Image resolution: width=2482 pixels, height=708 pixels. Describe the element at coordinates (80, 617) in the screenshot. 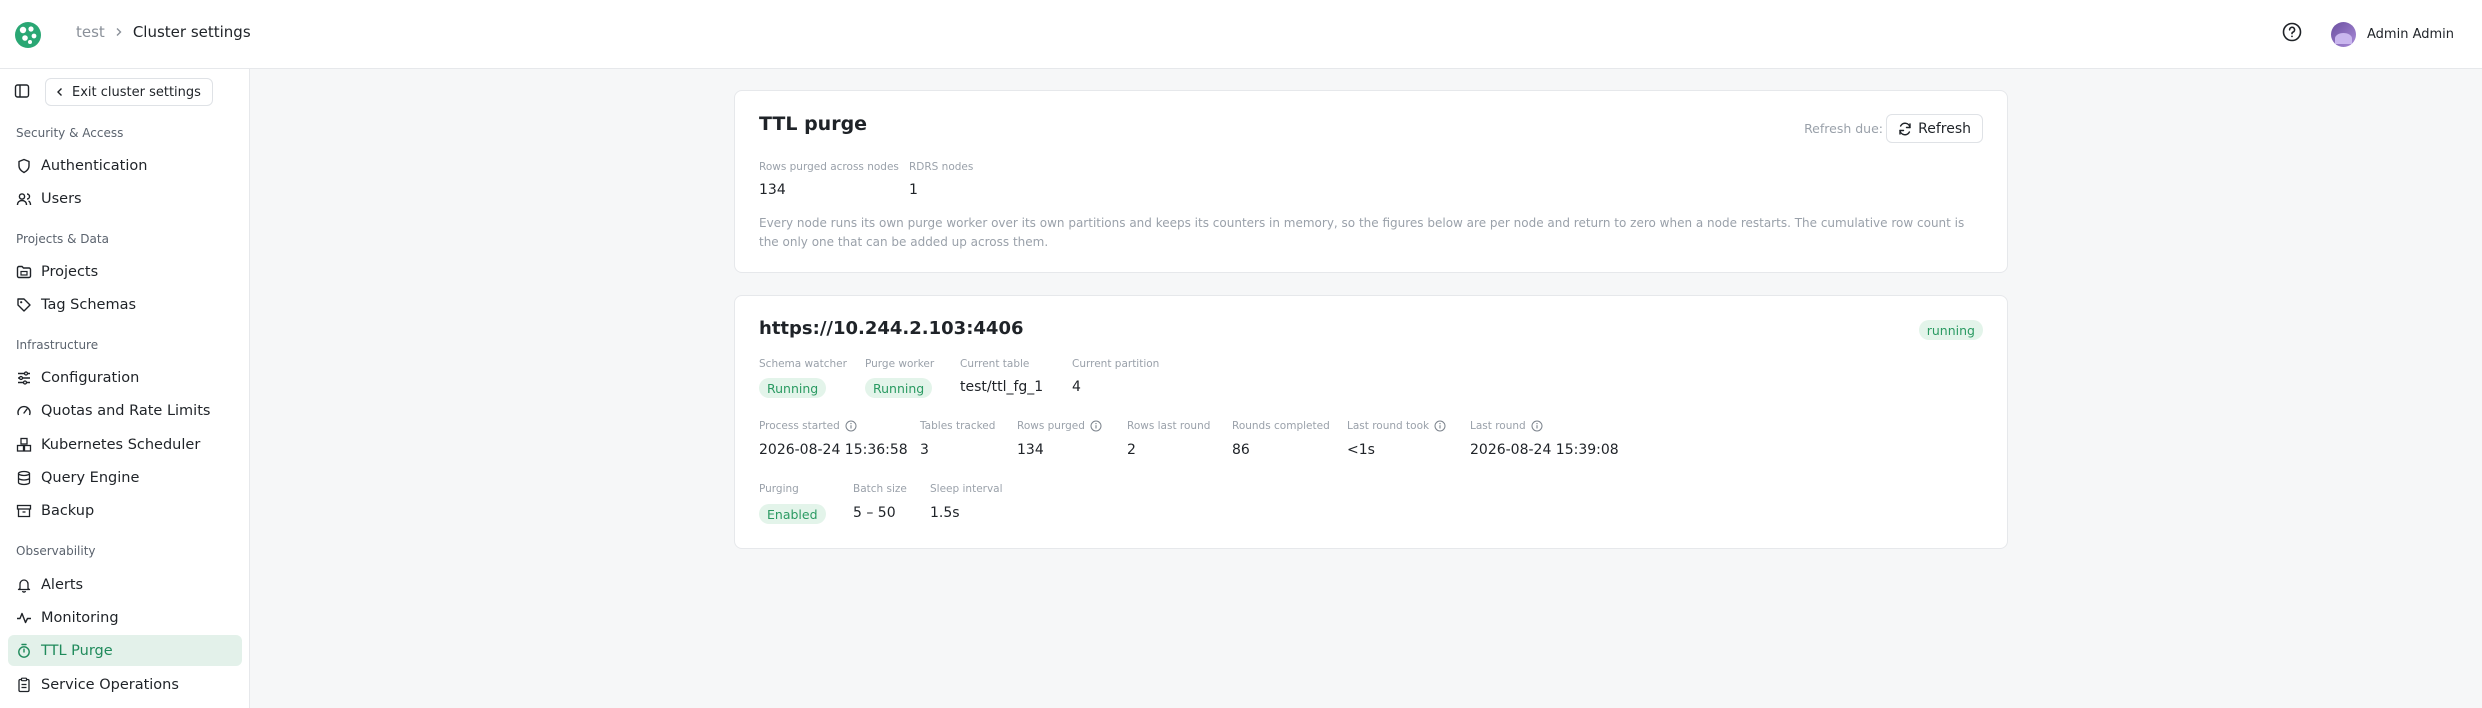

I see `sidebar-item-label: Monitoring` at that location.